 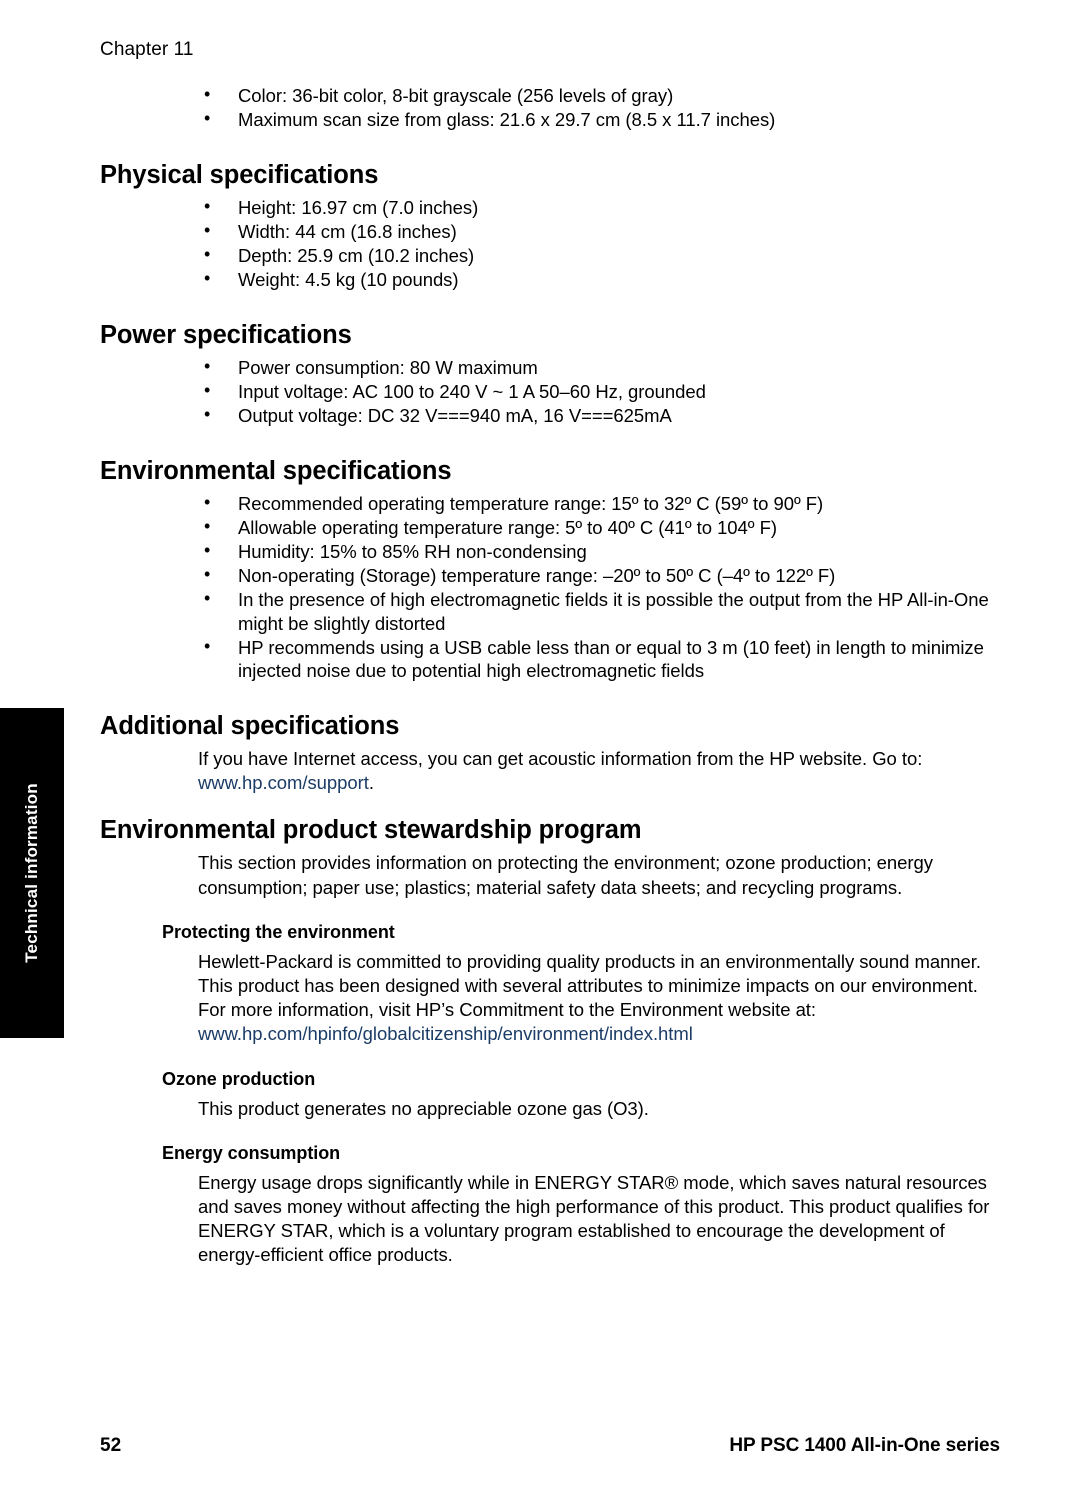 What do you see at coordinates (239, 1078) in the screenshot?
I see `heading-ozone-production: Ozone production` at bounding box center [239, 1078].